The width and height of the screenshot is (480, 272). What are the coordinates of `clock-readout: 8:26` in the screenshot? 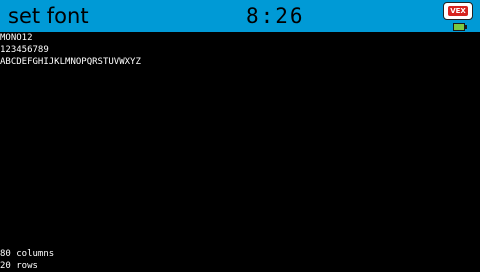 It's located at (275, 16).